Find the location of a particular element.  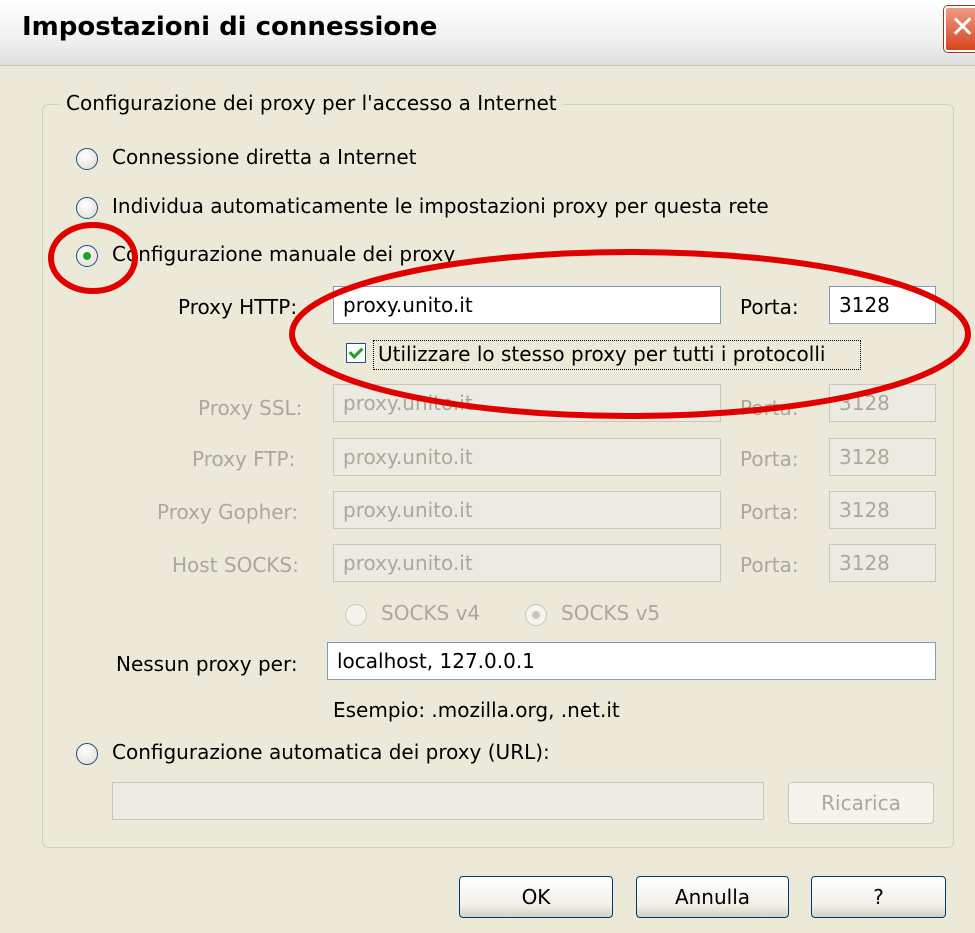

socks-port-field: 3128 is located at coordinates (882, 563).